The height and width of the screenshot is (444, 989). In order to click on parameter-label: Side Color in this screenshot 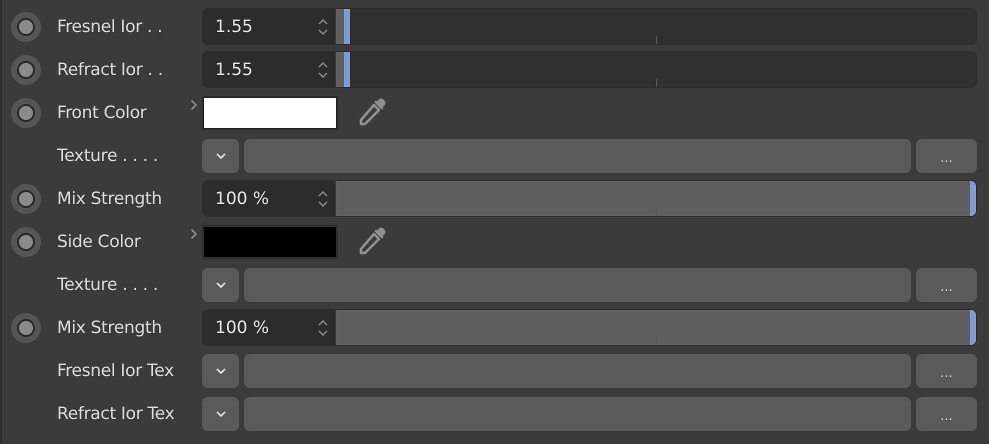, I will do `click(99, 242)`.